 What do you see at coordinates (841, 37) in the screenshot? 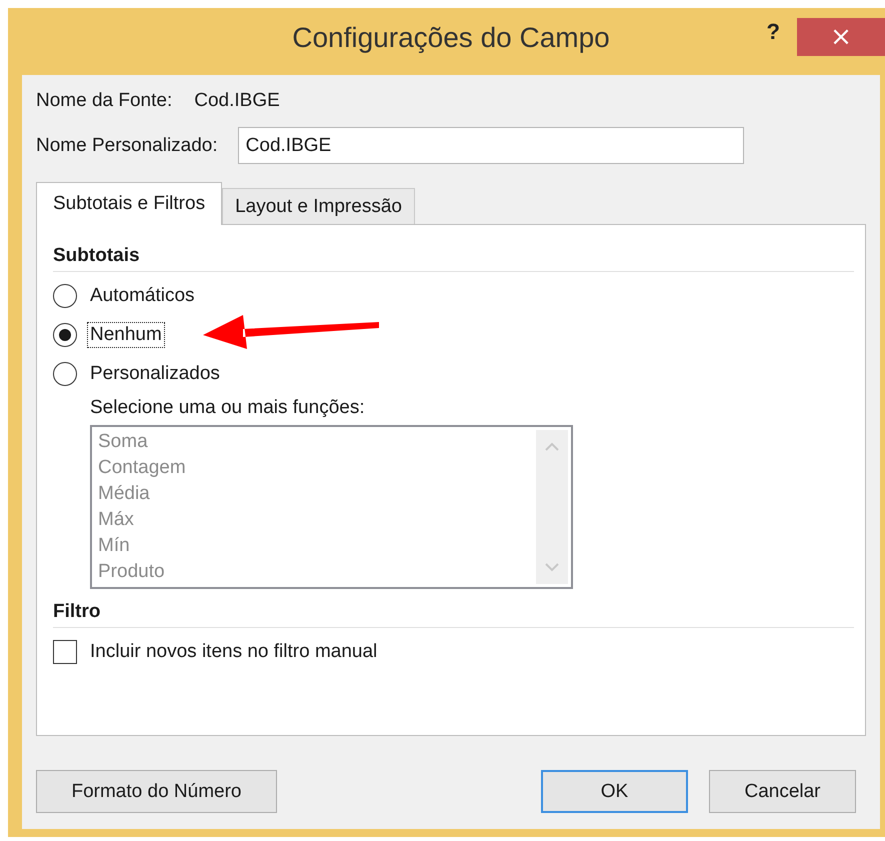
I see `close-button: ×` at bounding box center [841, 37].